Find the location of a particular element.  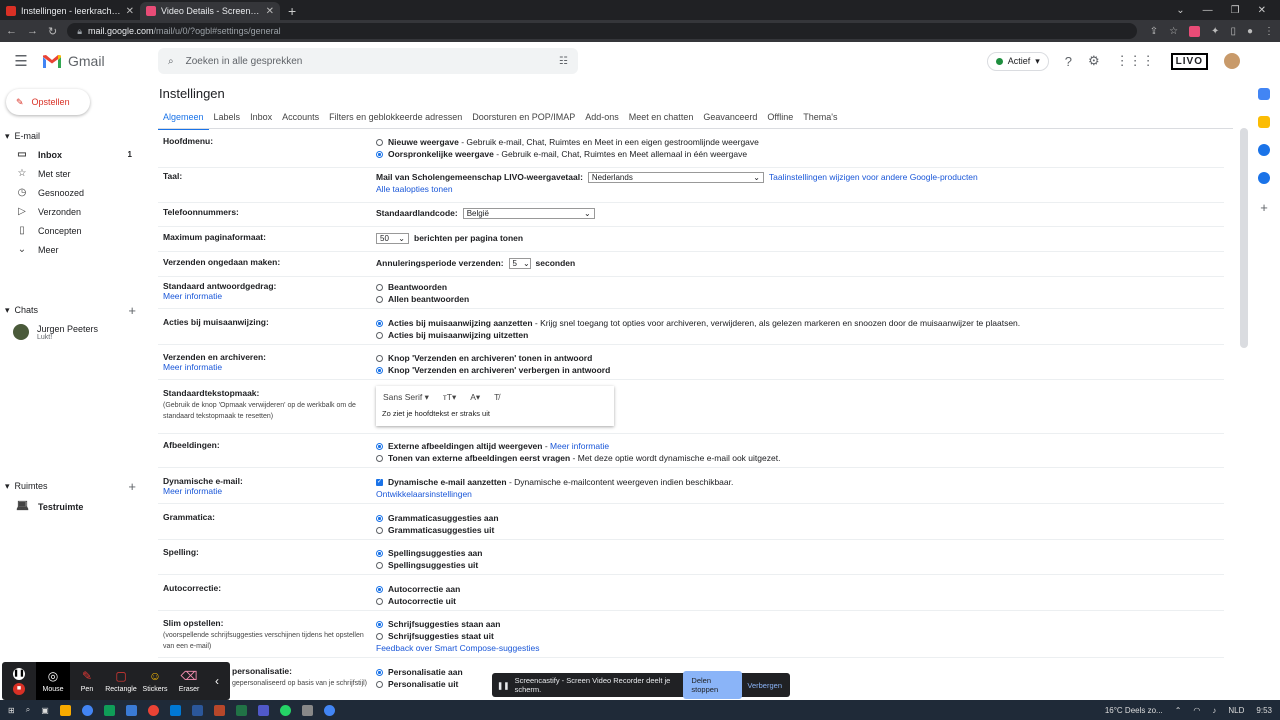

sidebar-item-concepten: ▯ Concepten is located at coordinates (75, 230).